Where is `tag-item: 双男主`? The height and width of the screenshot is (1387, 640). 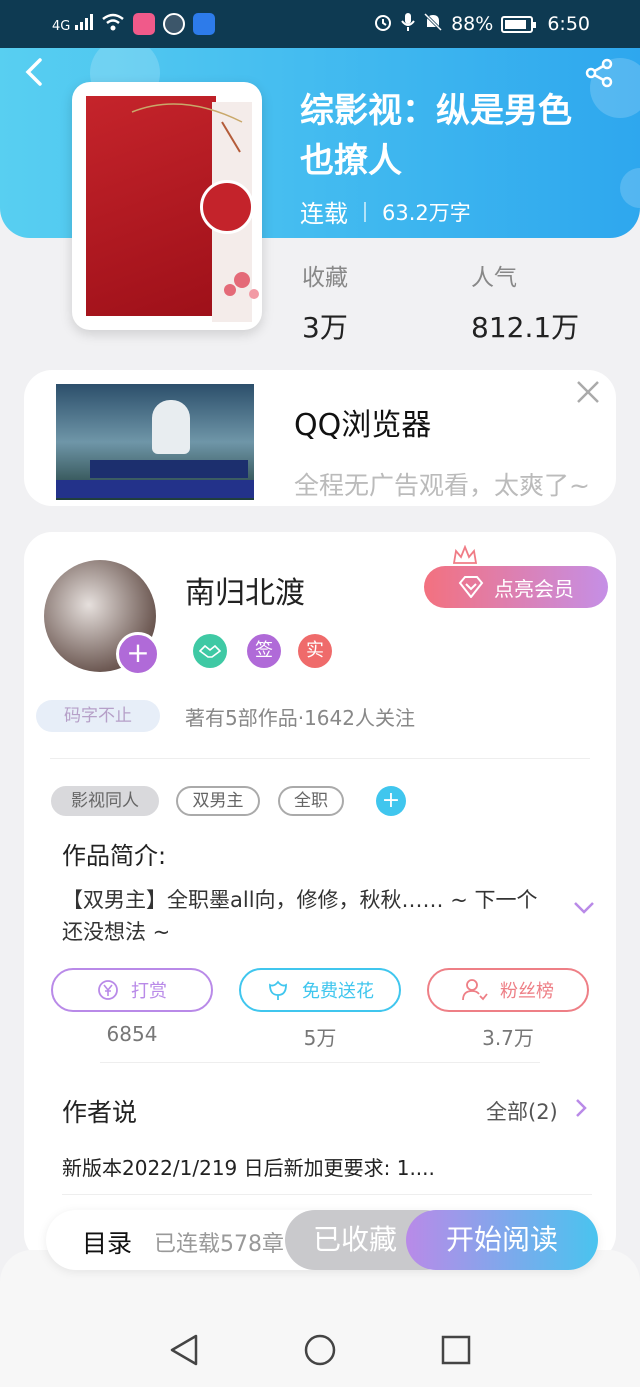
tag-item: 双男主 is located at coordinates (218, 801).